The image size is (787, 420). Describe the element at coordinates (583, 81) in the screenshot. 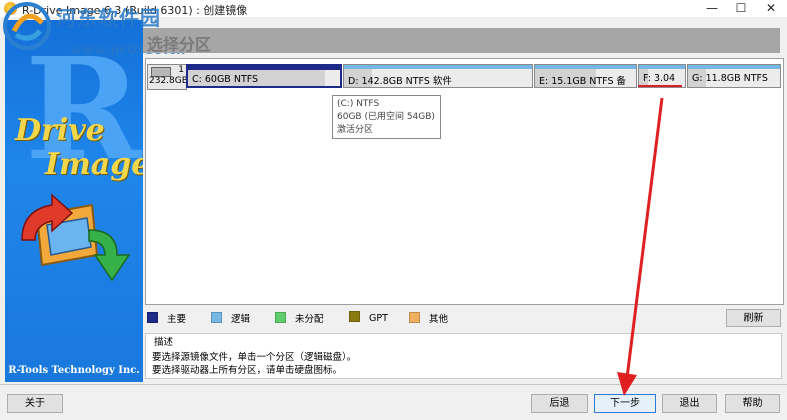

I see `partition-label: E: 15.1GB NTFS 备` at that location.